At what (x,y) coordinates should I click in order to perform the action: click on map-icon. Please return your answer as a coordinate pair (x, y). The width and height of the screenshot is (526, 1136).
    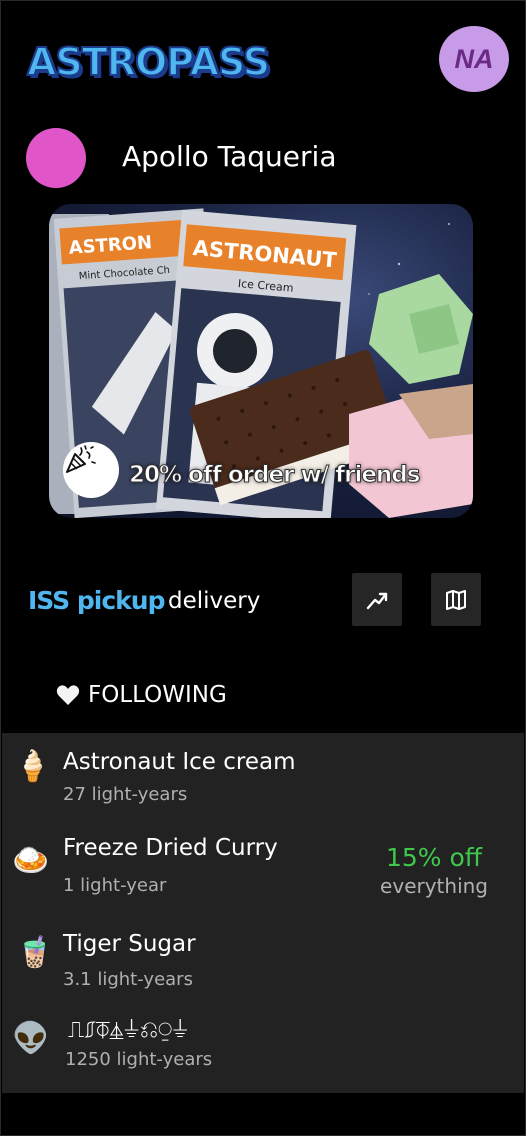
    Looking at the image, I should click on (456, 599).